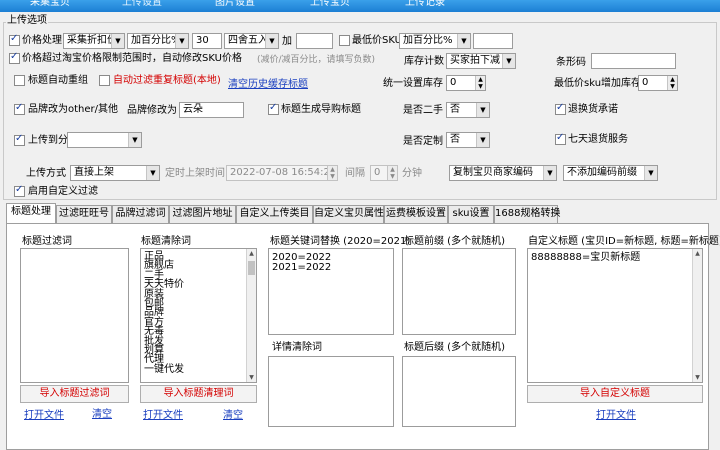 The width and height of the screenshot is (720, 450). What do you see at coordinates (19, 139) in the screenshot?
I see `upload-category-checkbox` at bounding box center [19, 139].